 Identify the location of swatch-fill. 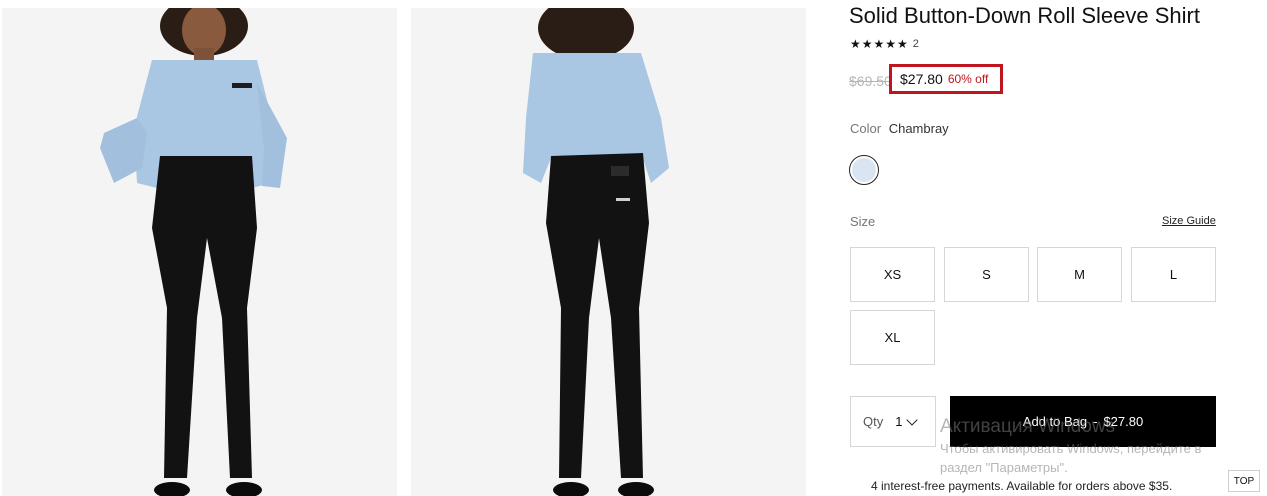
(864, 170).